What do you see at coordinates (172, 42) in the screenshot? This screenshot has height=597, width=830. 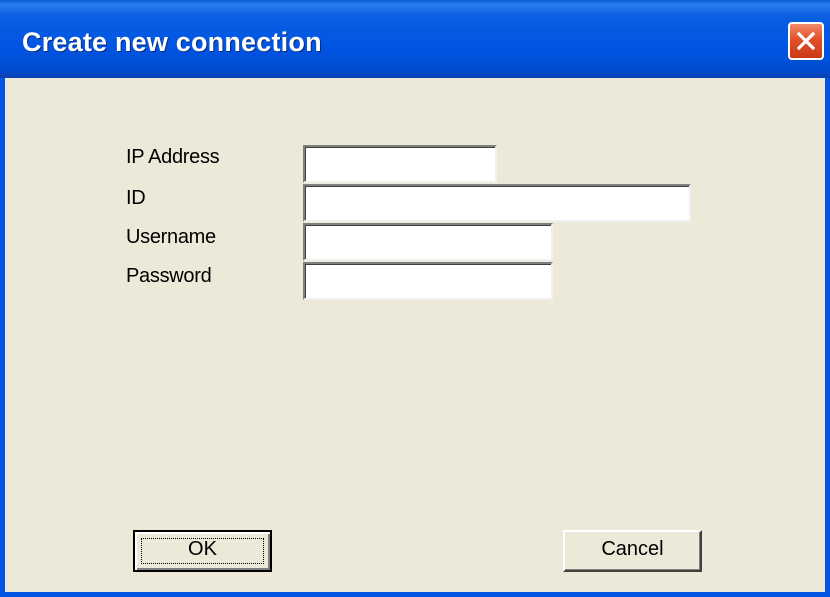 I see `window-title: Create new connection` at bounding box center [172, 42].